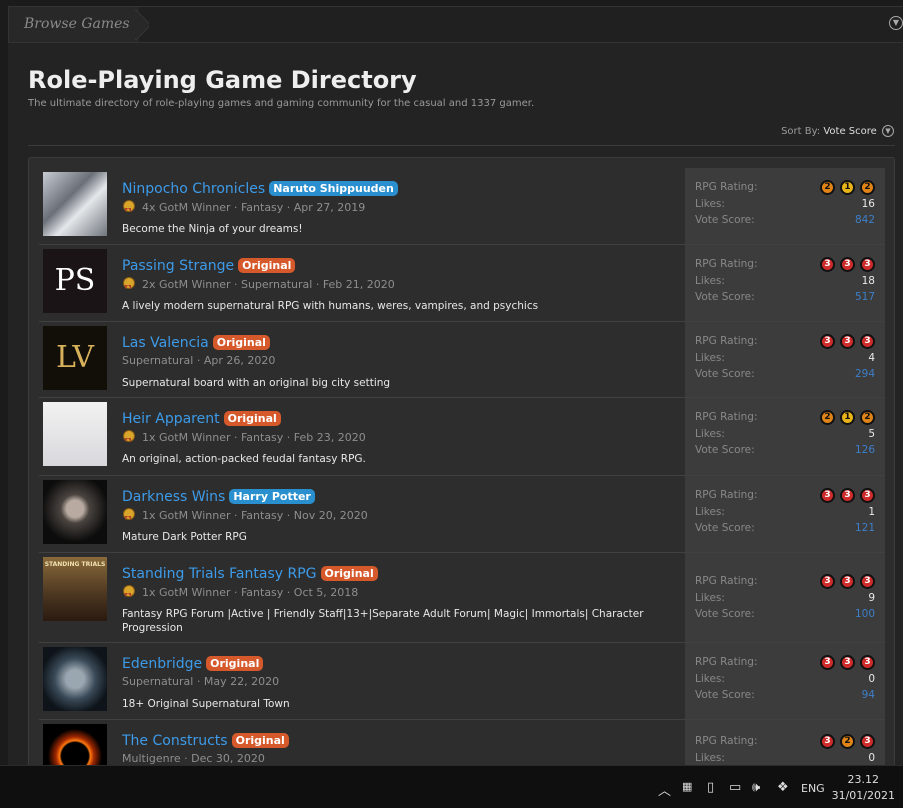  I want to click on language-indicator: ENG, so click(813, 788).